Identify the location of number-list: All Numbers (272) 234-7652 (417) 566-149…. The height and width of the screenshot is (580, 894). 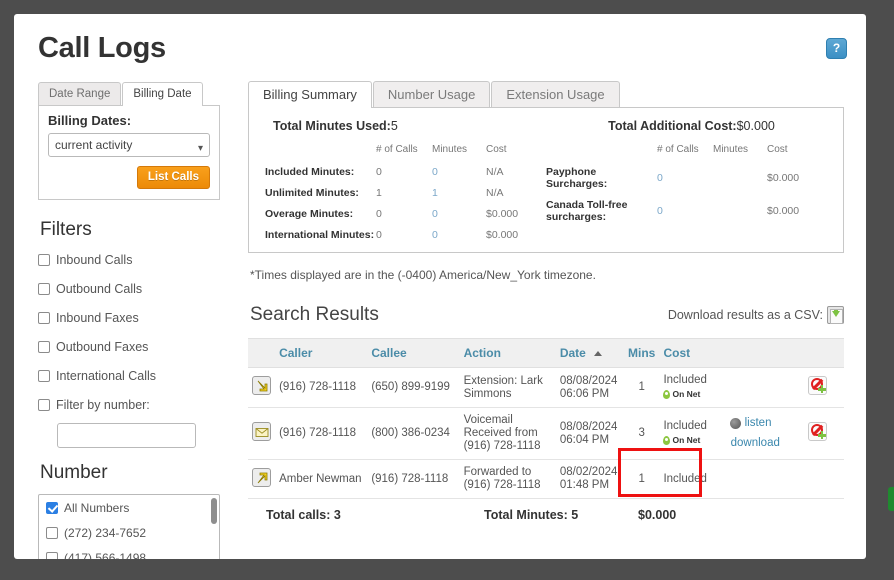
(129, 526).